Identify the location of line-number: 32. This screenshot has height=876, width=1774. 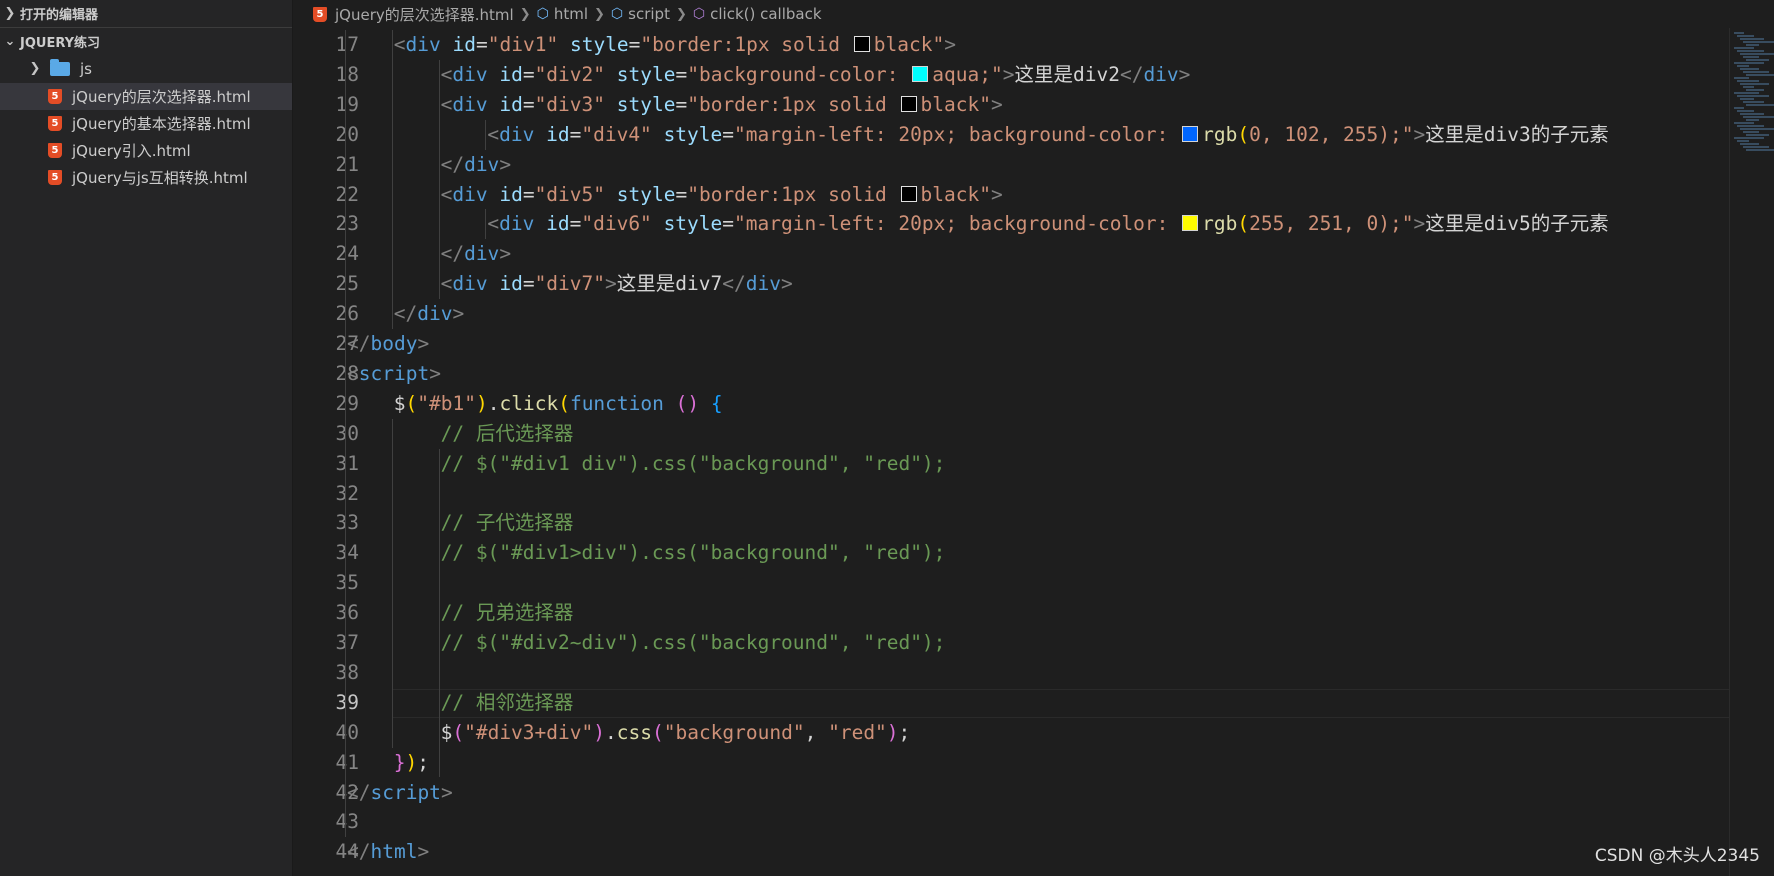
(347, 493).